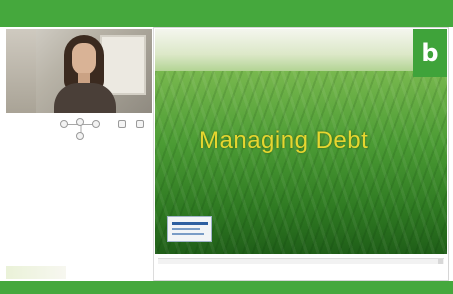  What do you see at coordinates (84, 59) in the screenshot?
I see `presenter-face` at bounding box center [84, 59].